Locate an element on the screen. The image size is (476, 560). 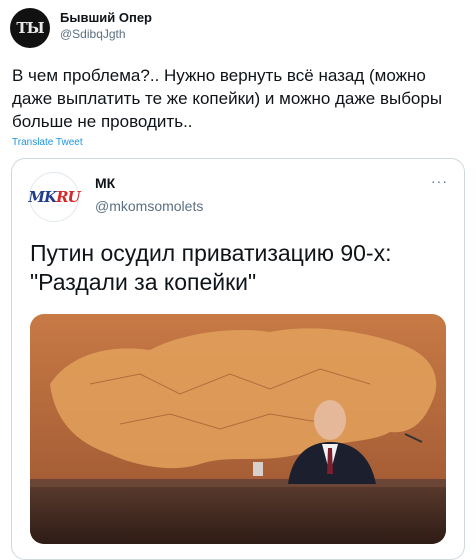
quoted-author-avatar: MKRU is located at coordinates (54, 197).